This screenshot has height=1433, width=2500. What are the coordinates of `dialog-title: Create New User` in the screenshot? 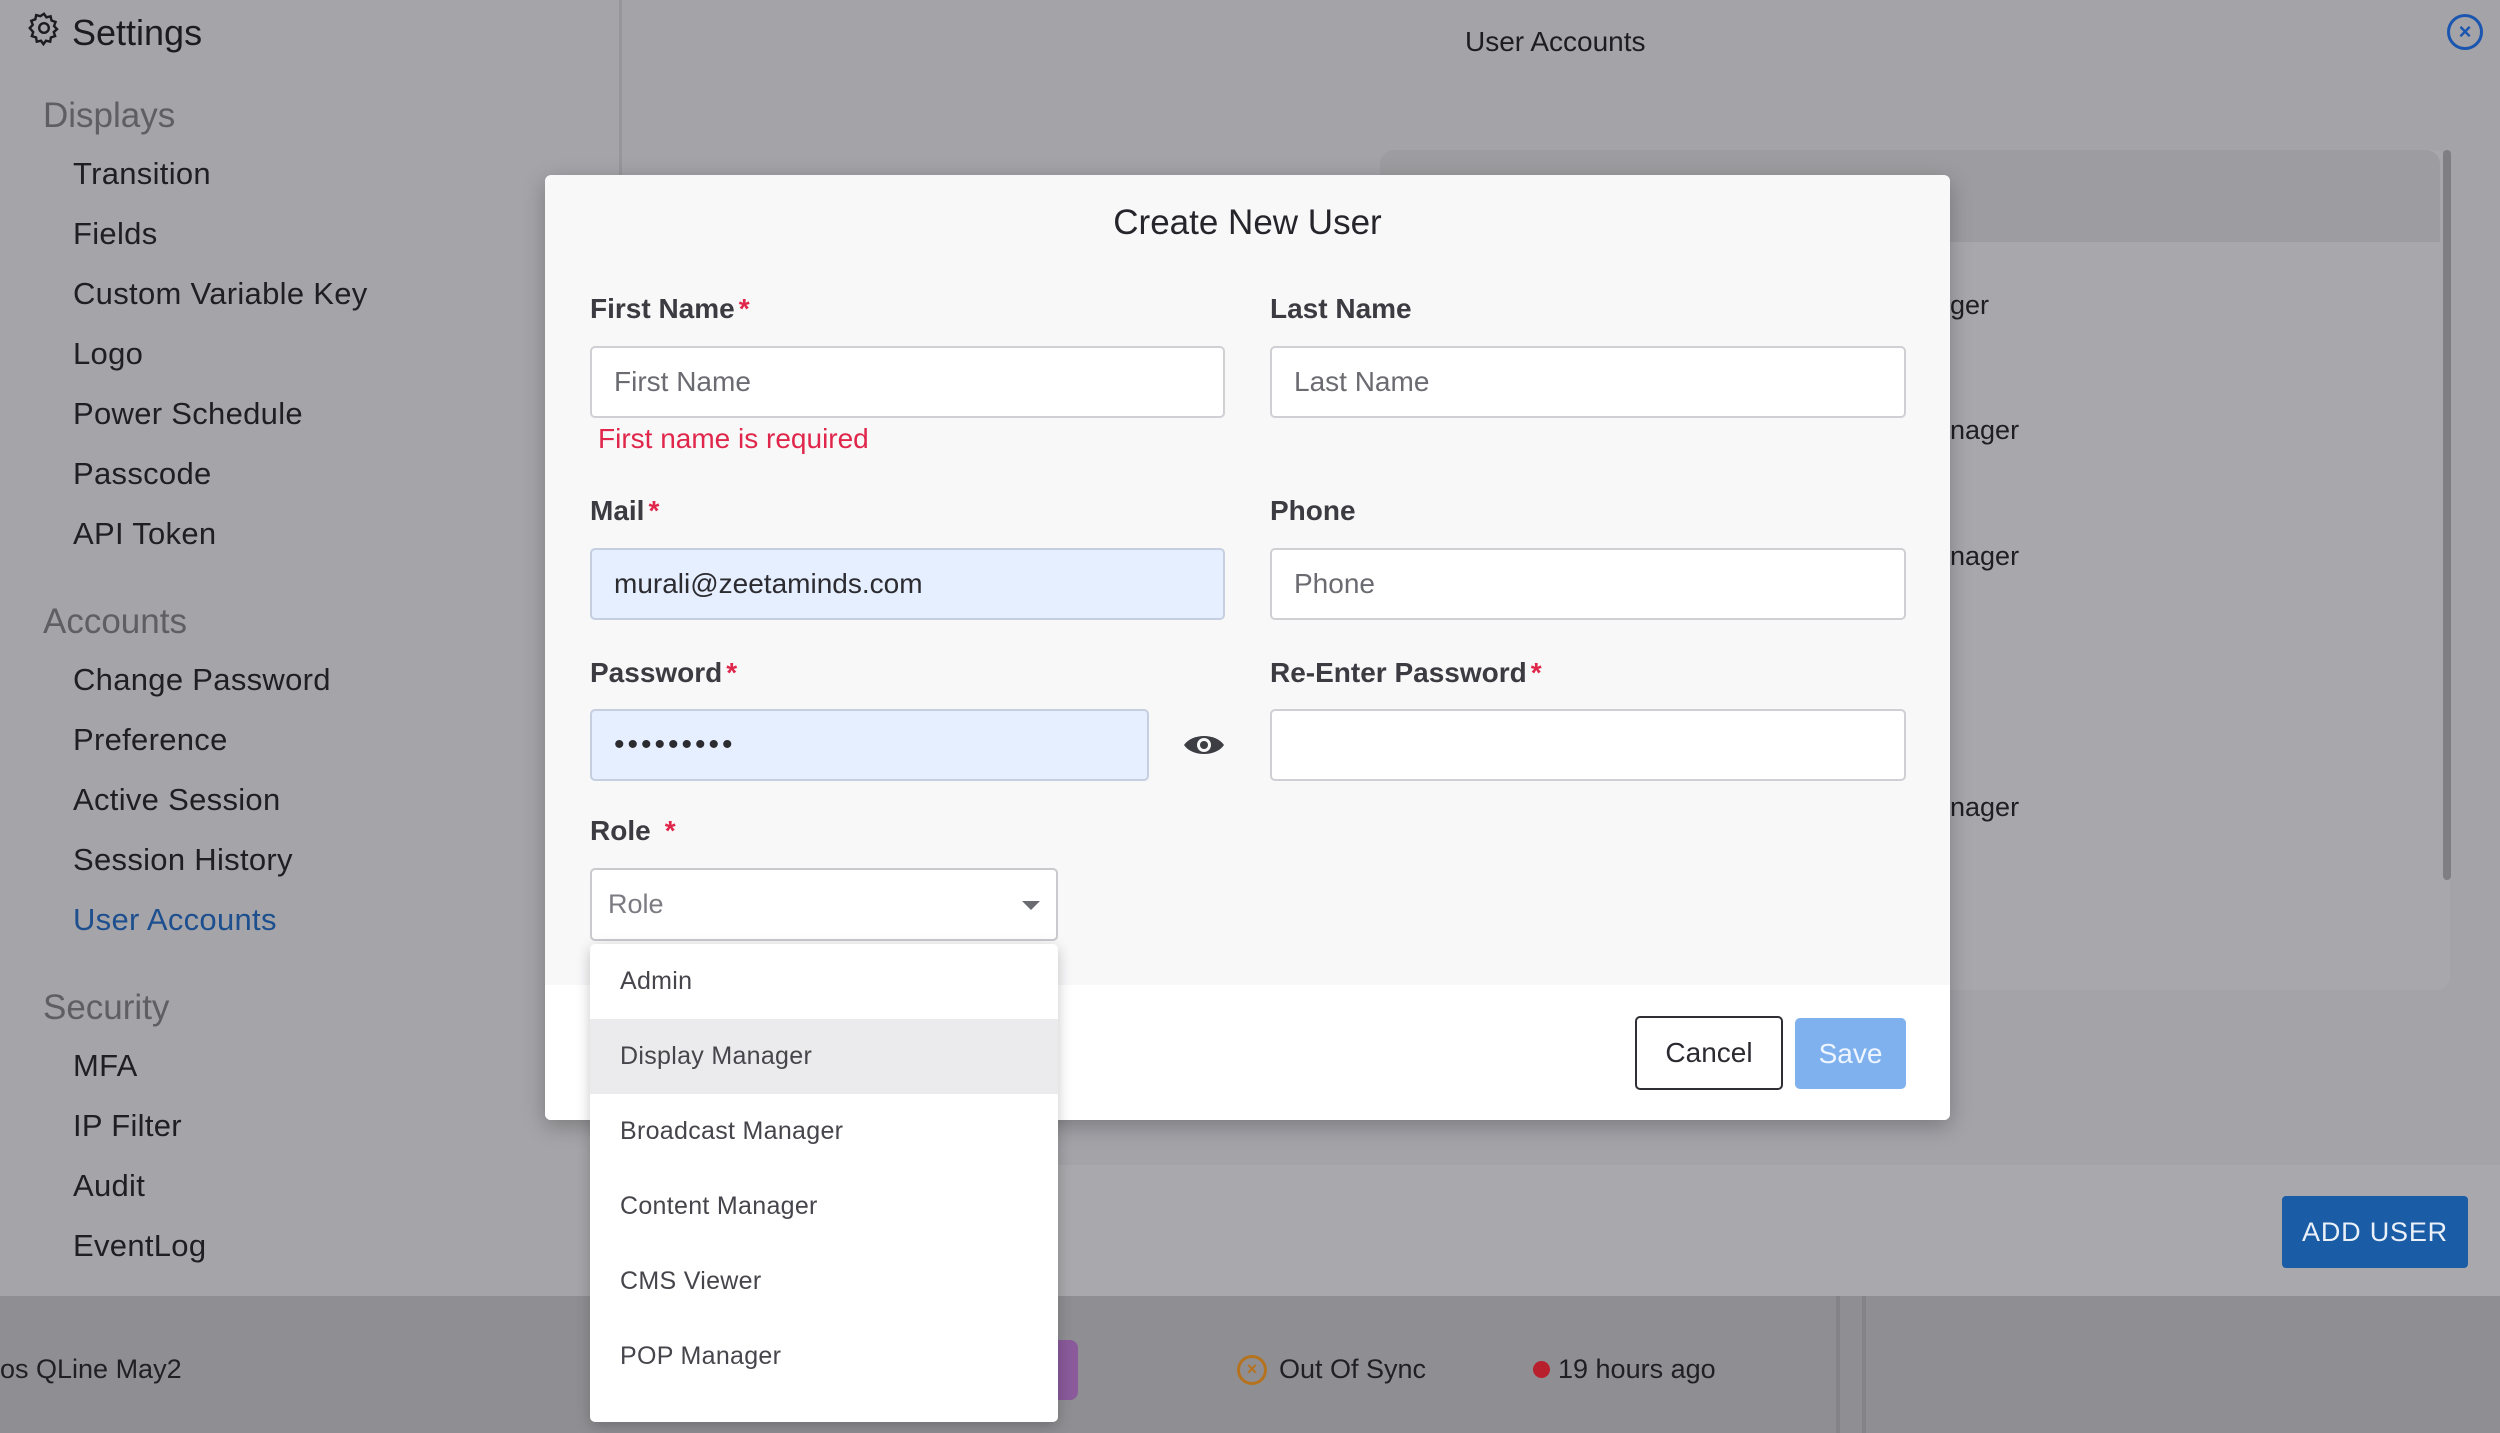 It's located at (1247, 222).